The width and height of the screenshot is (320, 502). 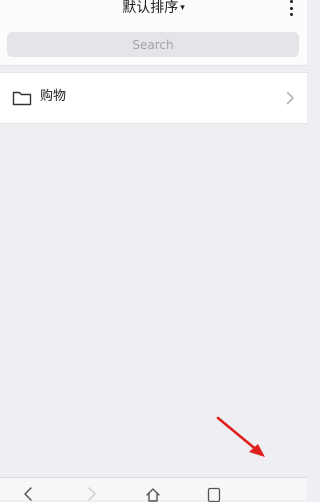 What do you see at coordinates (150, 8) in the screenshot?
I see `sort-label: 默认排序` at bounding box center [150, 8].